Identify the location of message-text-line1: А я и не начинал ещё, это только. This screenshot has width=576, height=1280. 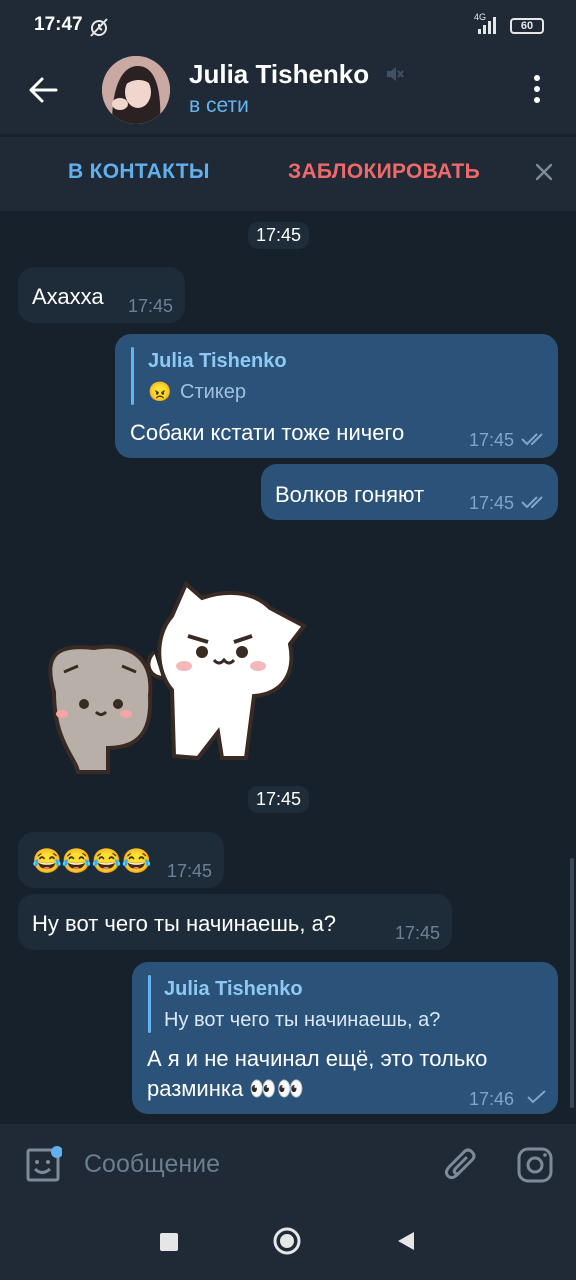
(317, 1058).